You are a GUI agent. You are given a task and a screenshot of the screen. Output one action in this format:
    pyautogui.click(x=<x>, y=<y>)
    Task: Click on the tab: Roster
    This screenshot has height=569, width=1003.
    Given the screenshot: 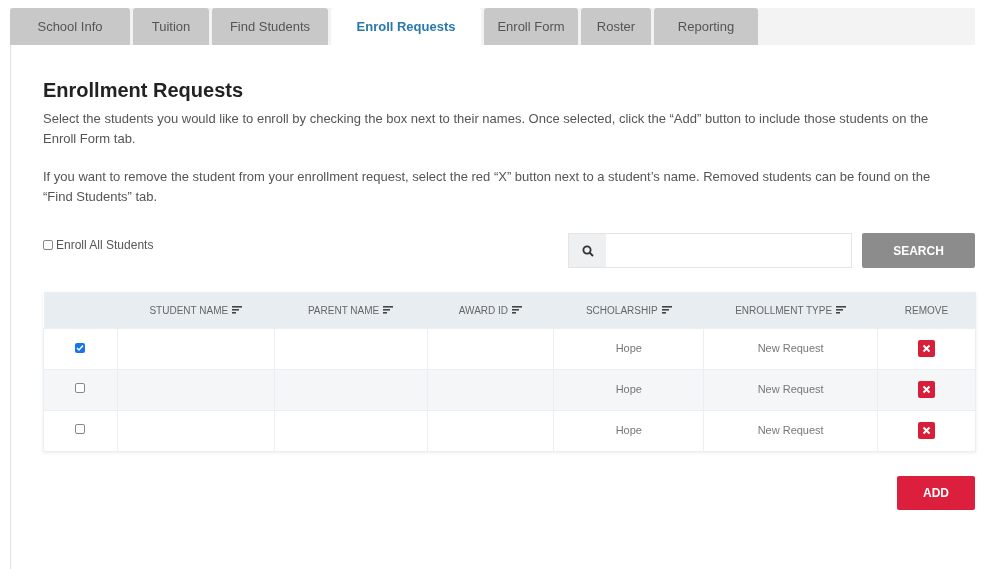 What is the action you would take?
    pyautogui.click(x=616, y=26)
    